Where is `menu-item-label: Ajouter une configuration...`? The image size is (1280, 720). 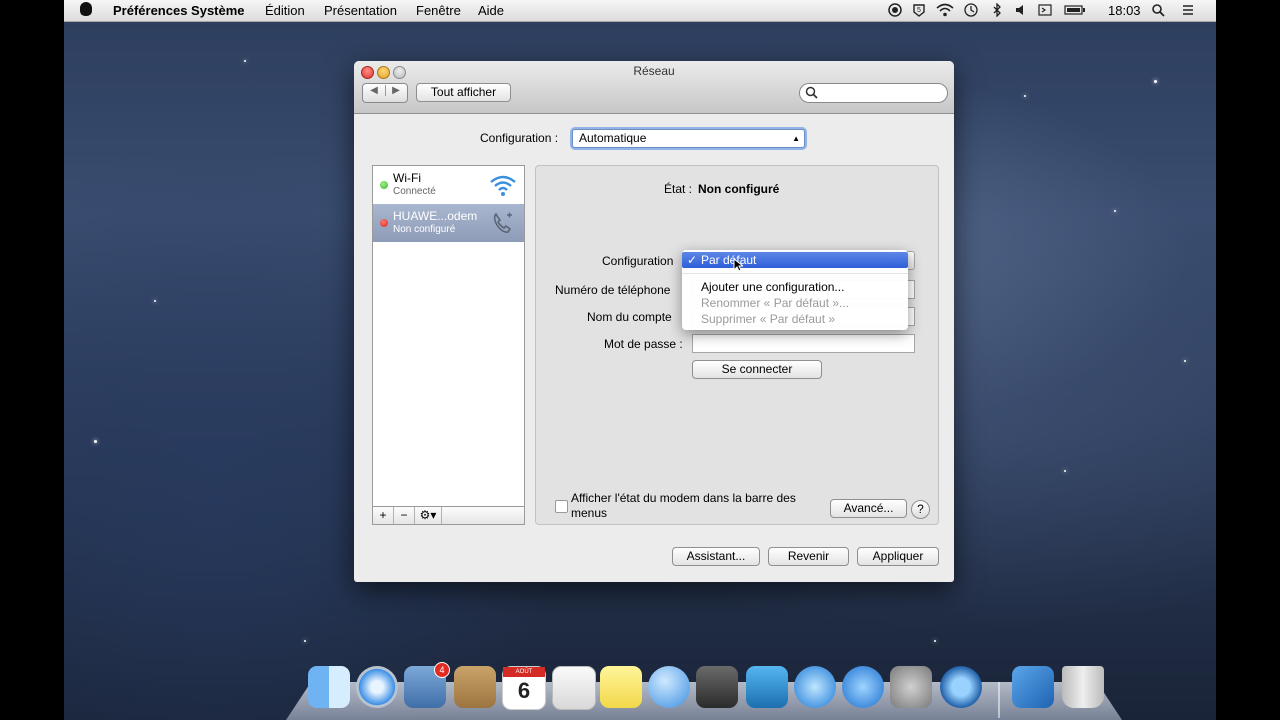 menu-item-label: Ajouter une configuration... is located at coordinates (773, 287).